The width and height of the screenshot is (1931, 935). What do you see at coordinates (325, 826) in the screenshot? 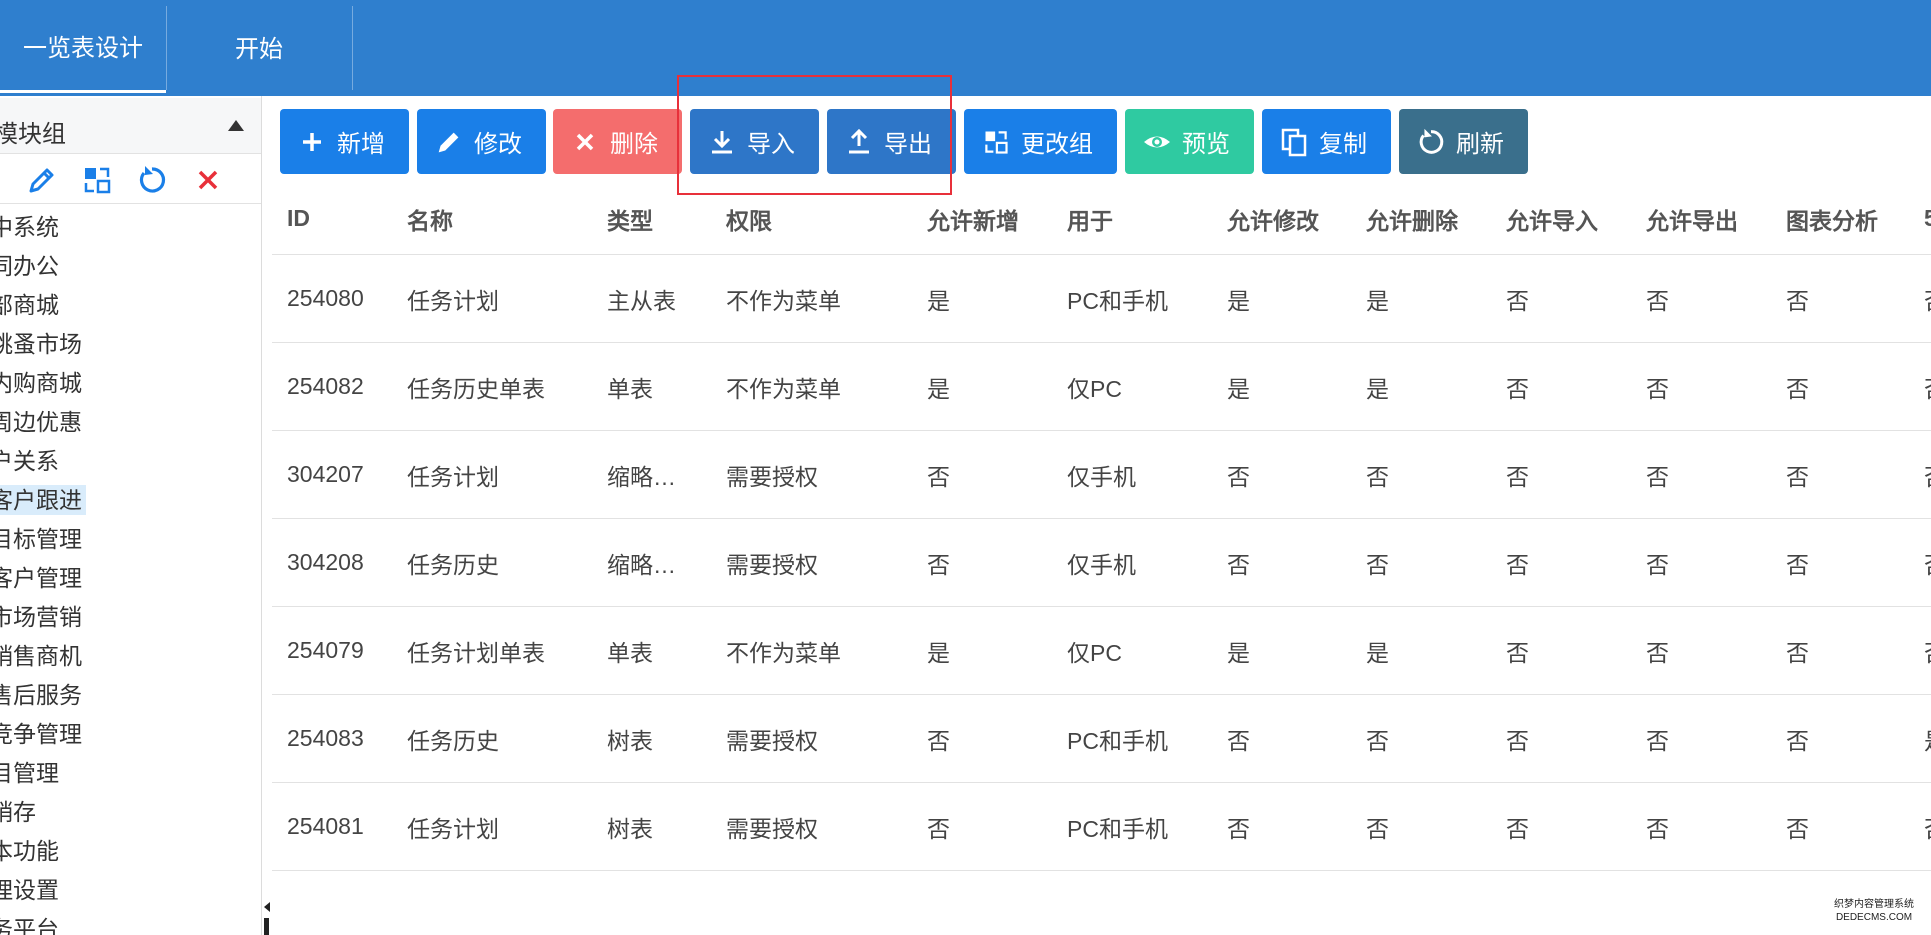
I see `table-cell: 254081` at bounding box center [325, 826].